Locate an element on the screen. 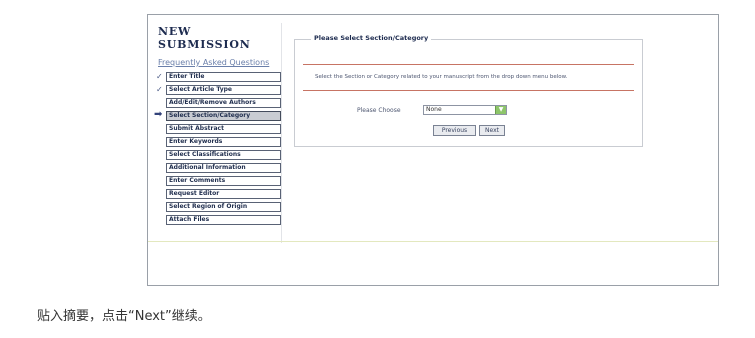 Image resolution: width=755 pixels, height=338 pixels. footer-rule is located at coordinates (433, 241).